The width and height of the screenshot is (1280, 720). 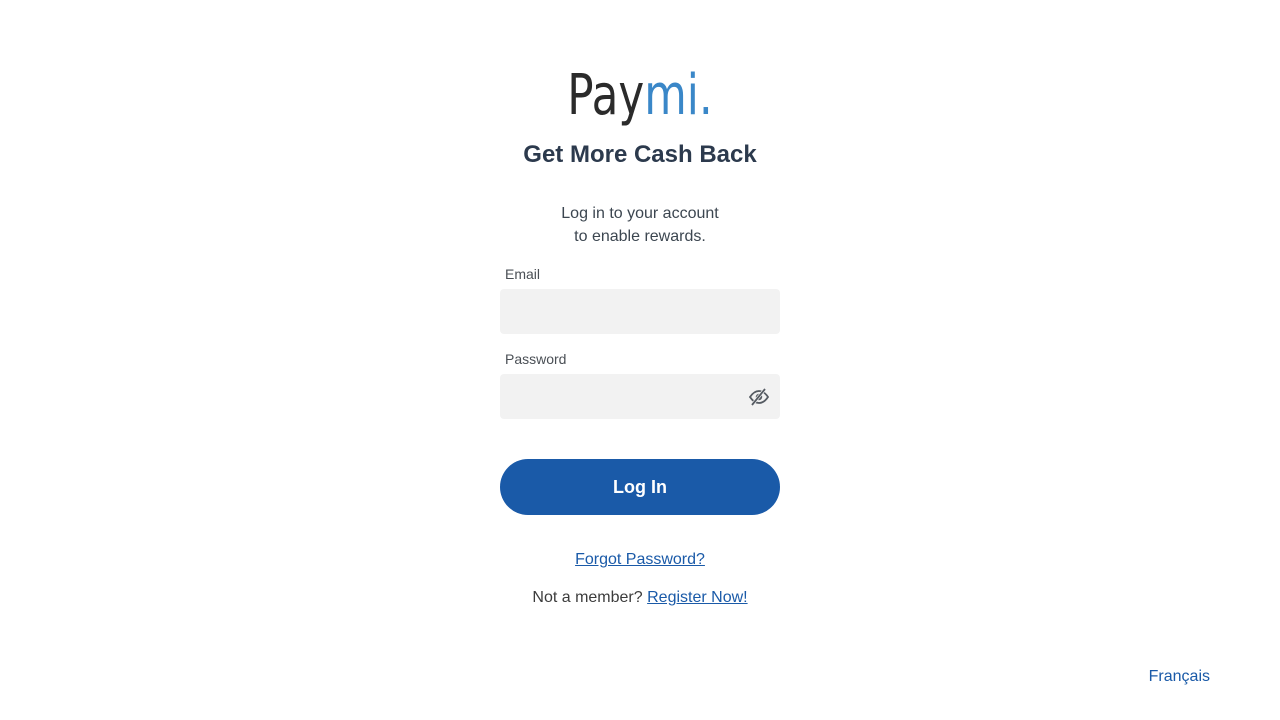 I want to click on not-member-text: Not a member?, so click(x=587, y=597).